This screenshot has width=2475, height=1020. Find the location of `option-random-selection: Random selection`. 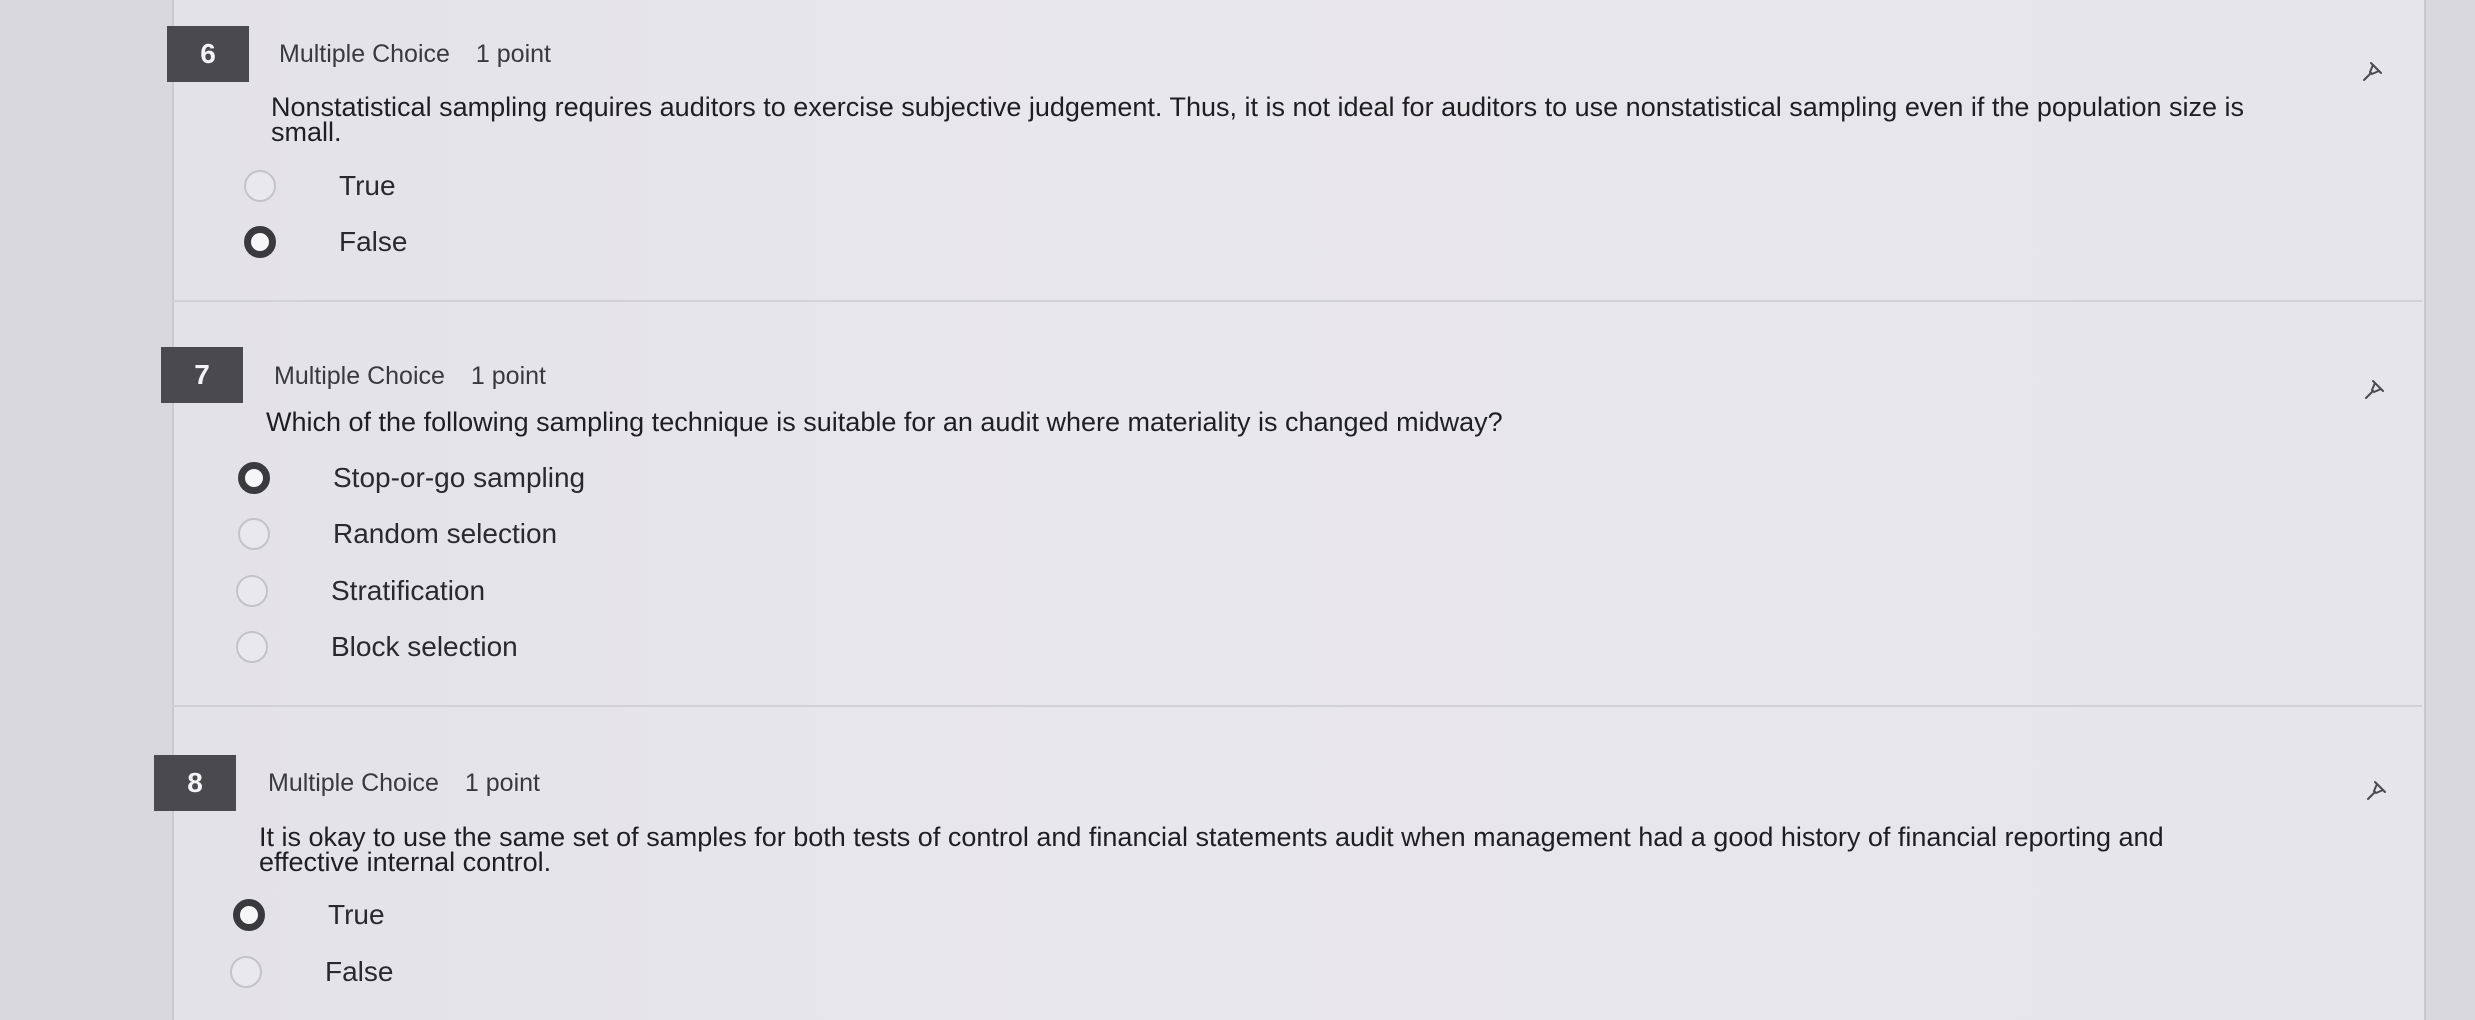

option-random-selection: Random selection is located at coordinates (397, 534).